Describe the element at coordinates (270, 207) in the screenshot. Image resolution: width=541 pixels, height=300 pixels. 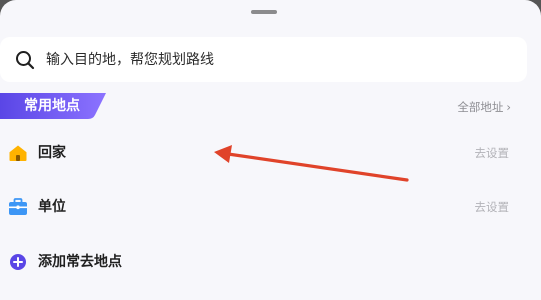
I see `favorite-work-row: 单位 去设置` at that location.